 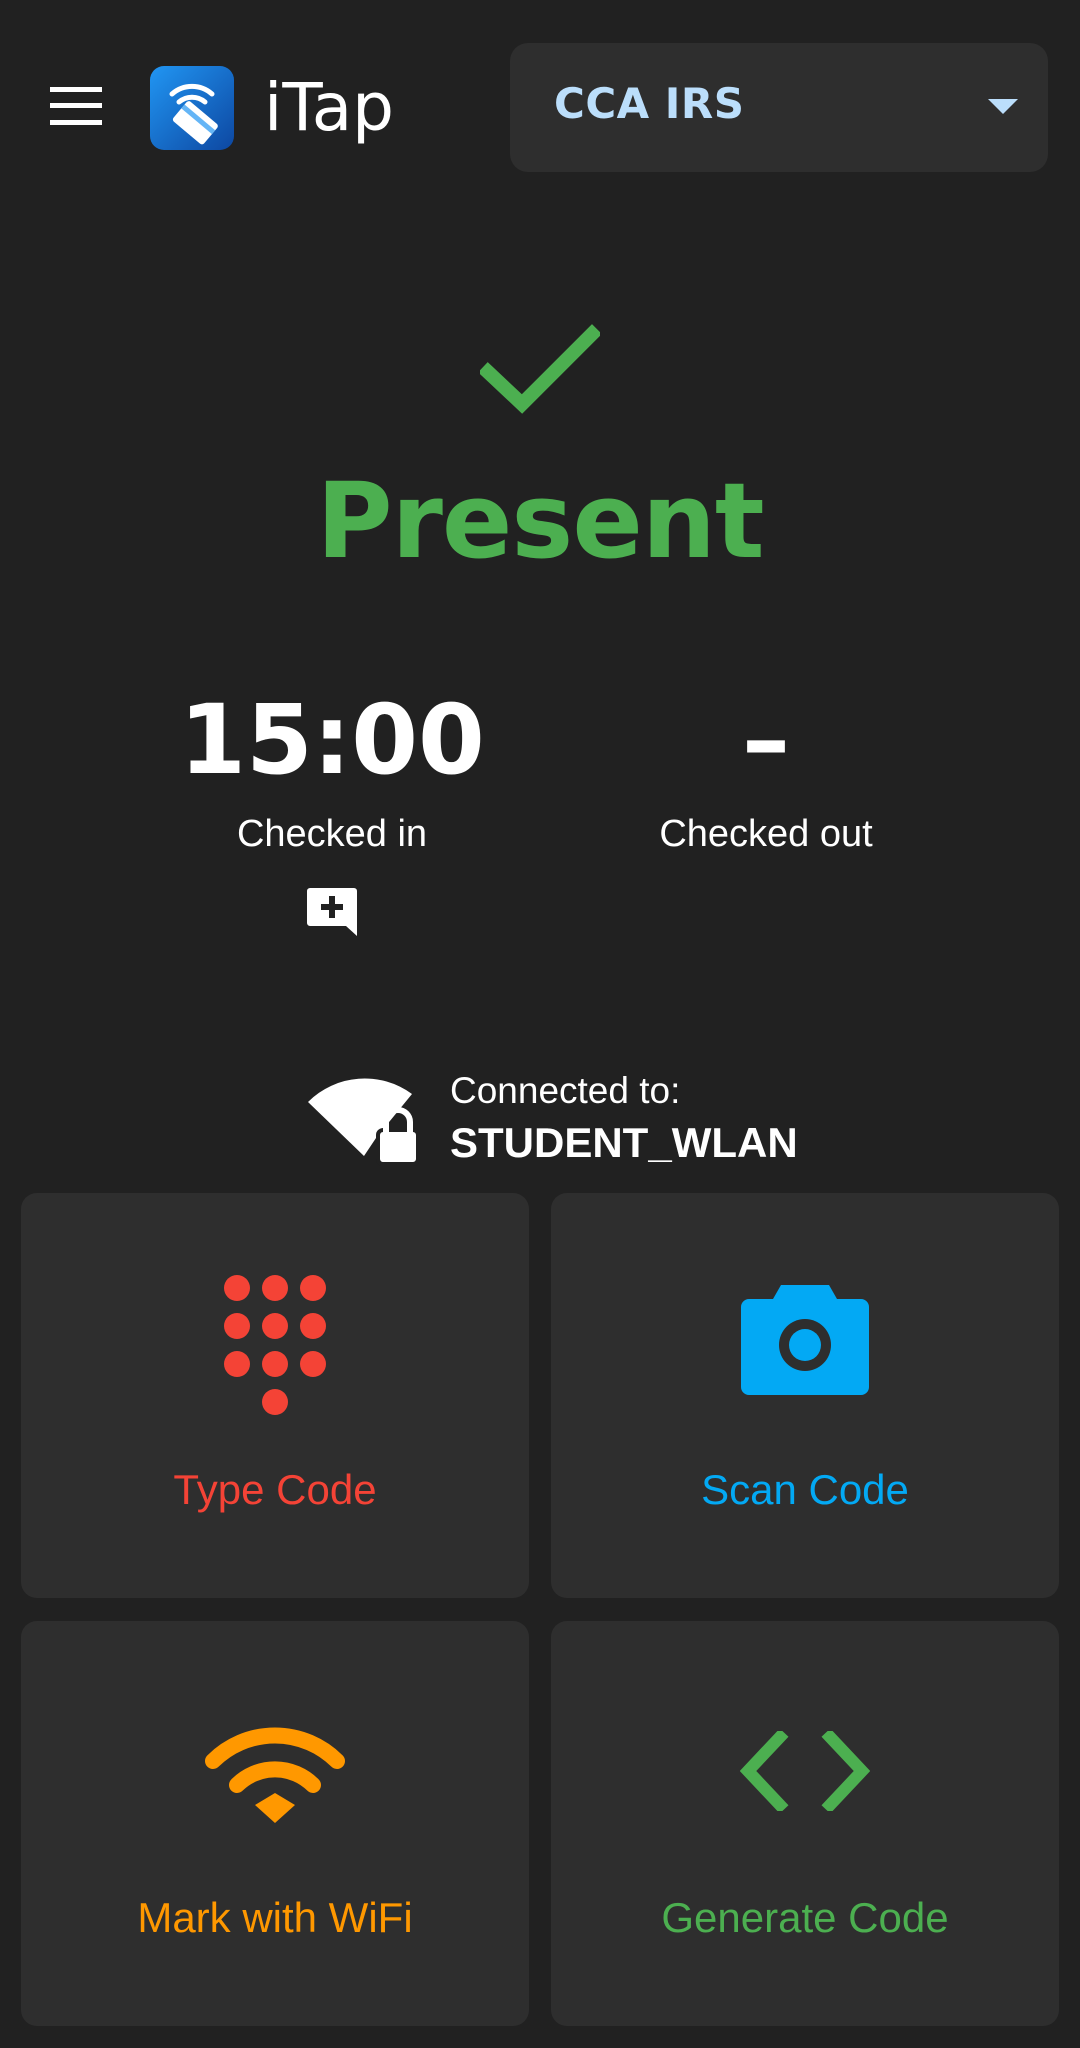 I want to click on generate-code-label: Generate Code, so click(x=805, y=1917).